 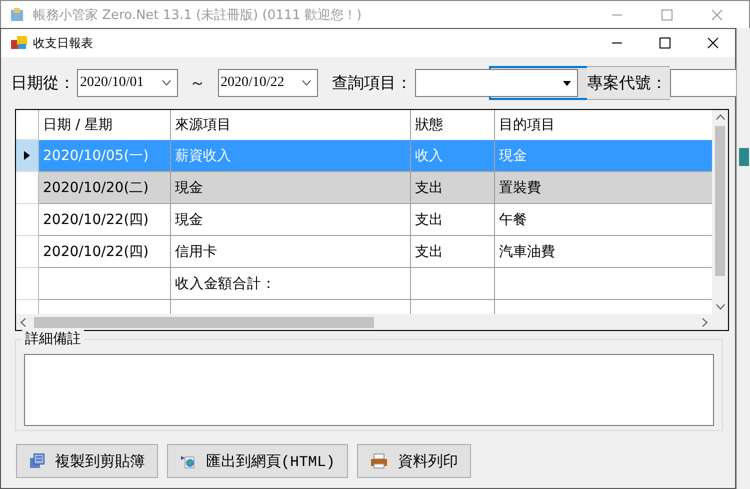 I want to click on action-button: 匯出到網頁(HTML), so click(x=257, y=461).